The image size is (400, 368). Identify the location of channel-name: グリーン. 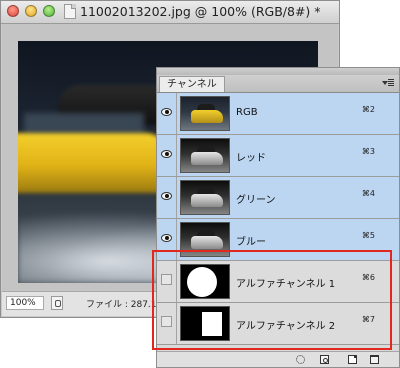
(256, 200).